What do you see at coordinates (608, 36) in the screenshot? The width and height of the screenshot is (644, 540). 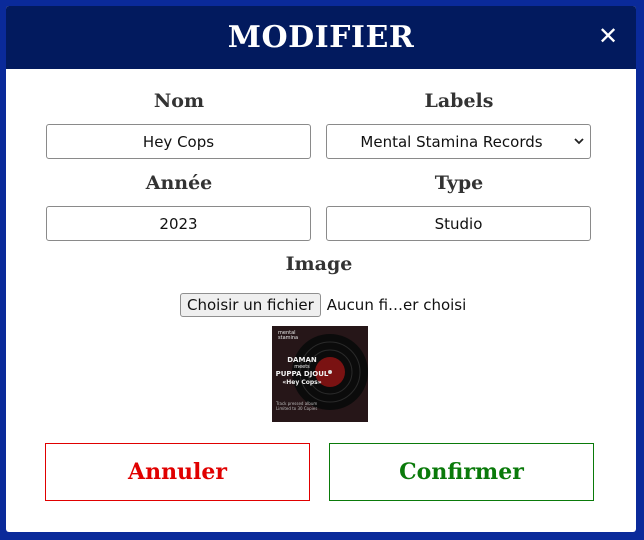 I see `close-icon: ✕` at bounding box center [608, 36].